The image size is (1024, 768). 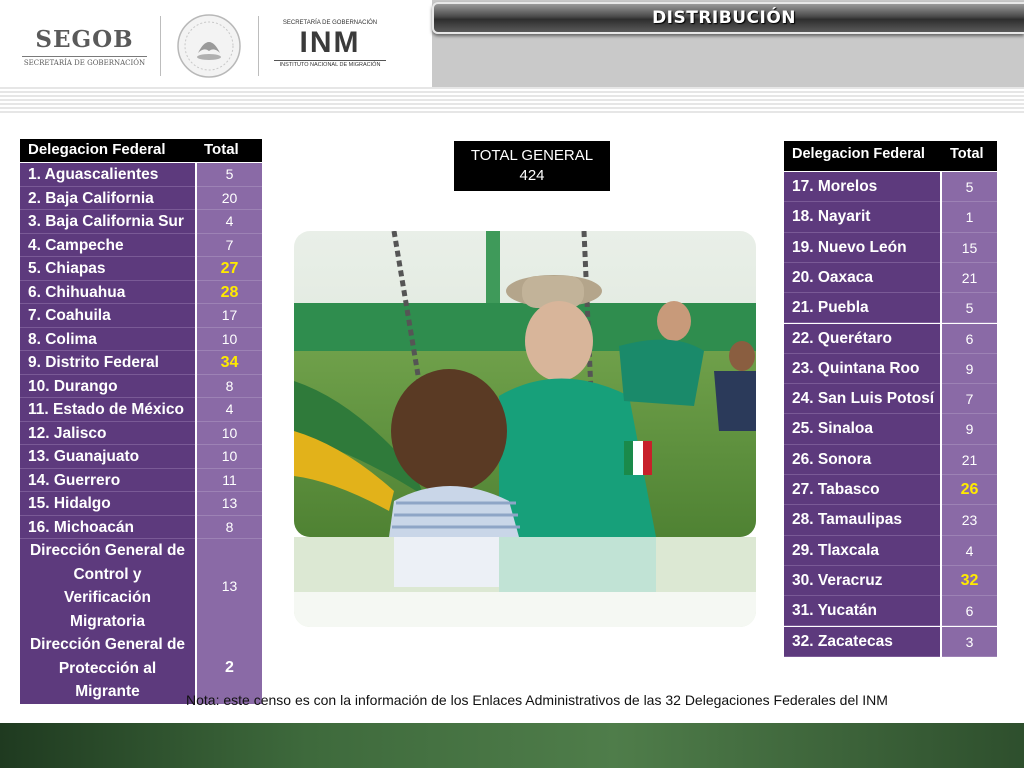 I want to click on delegation-name: 28. Tamaulipas, so click(x=862, y=520).